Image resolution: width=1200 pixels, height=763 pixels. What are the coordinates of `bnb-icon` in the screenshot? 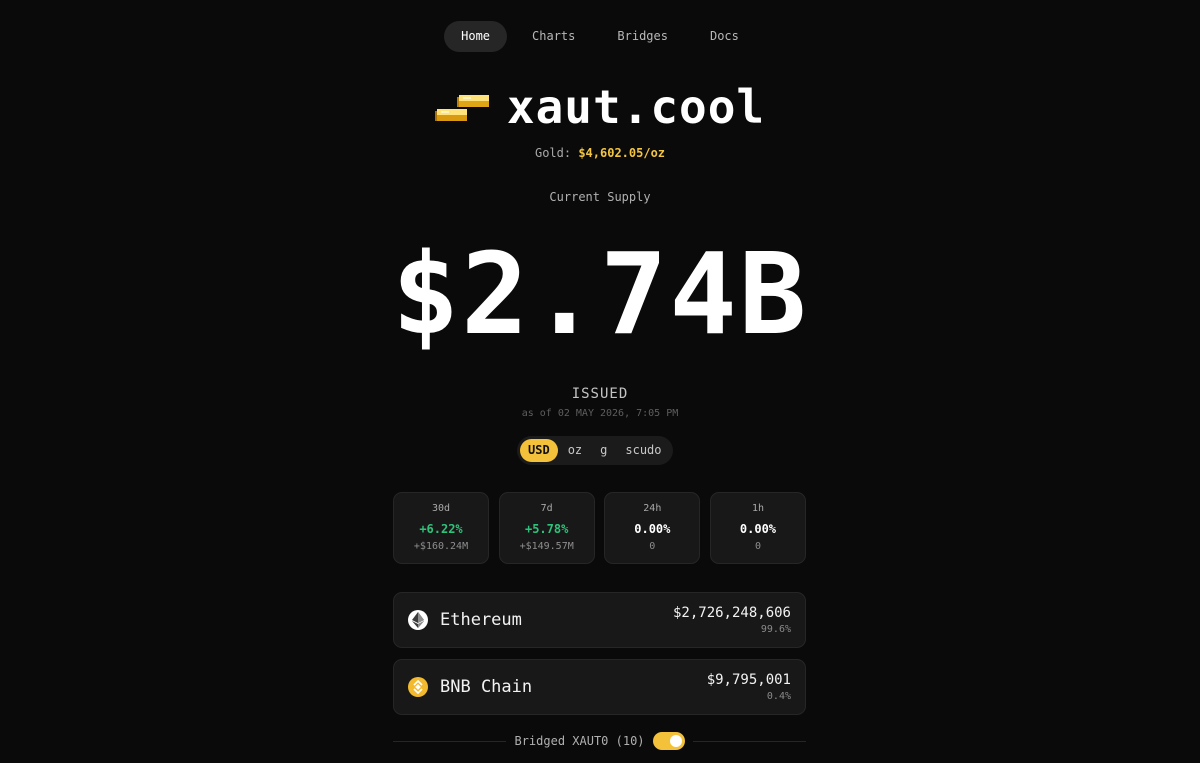 It's located at (418, 687).